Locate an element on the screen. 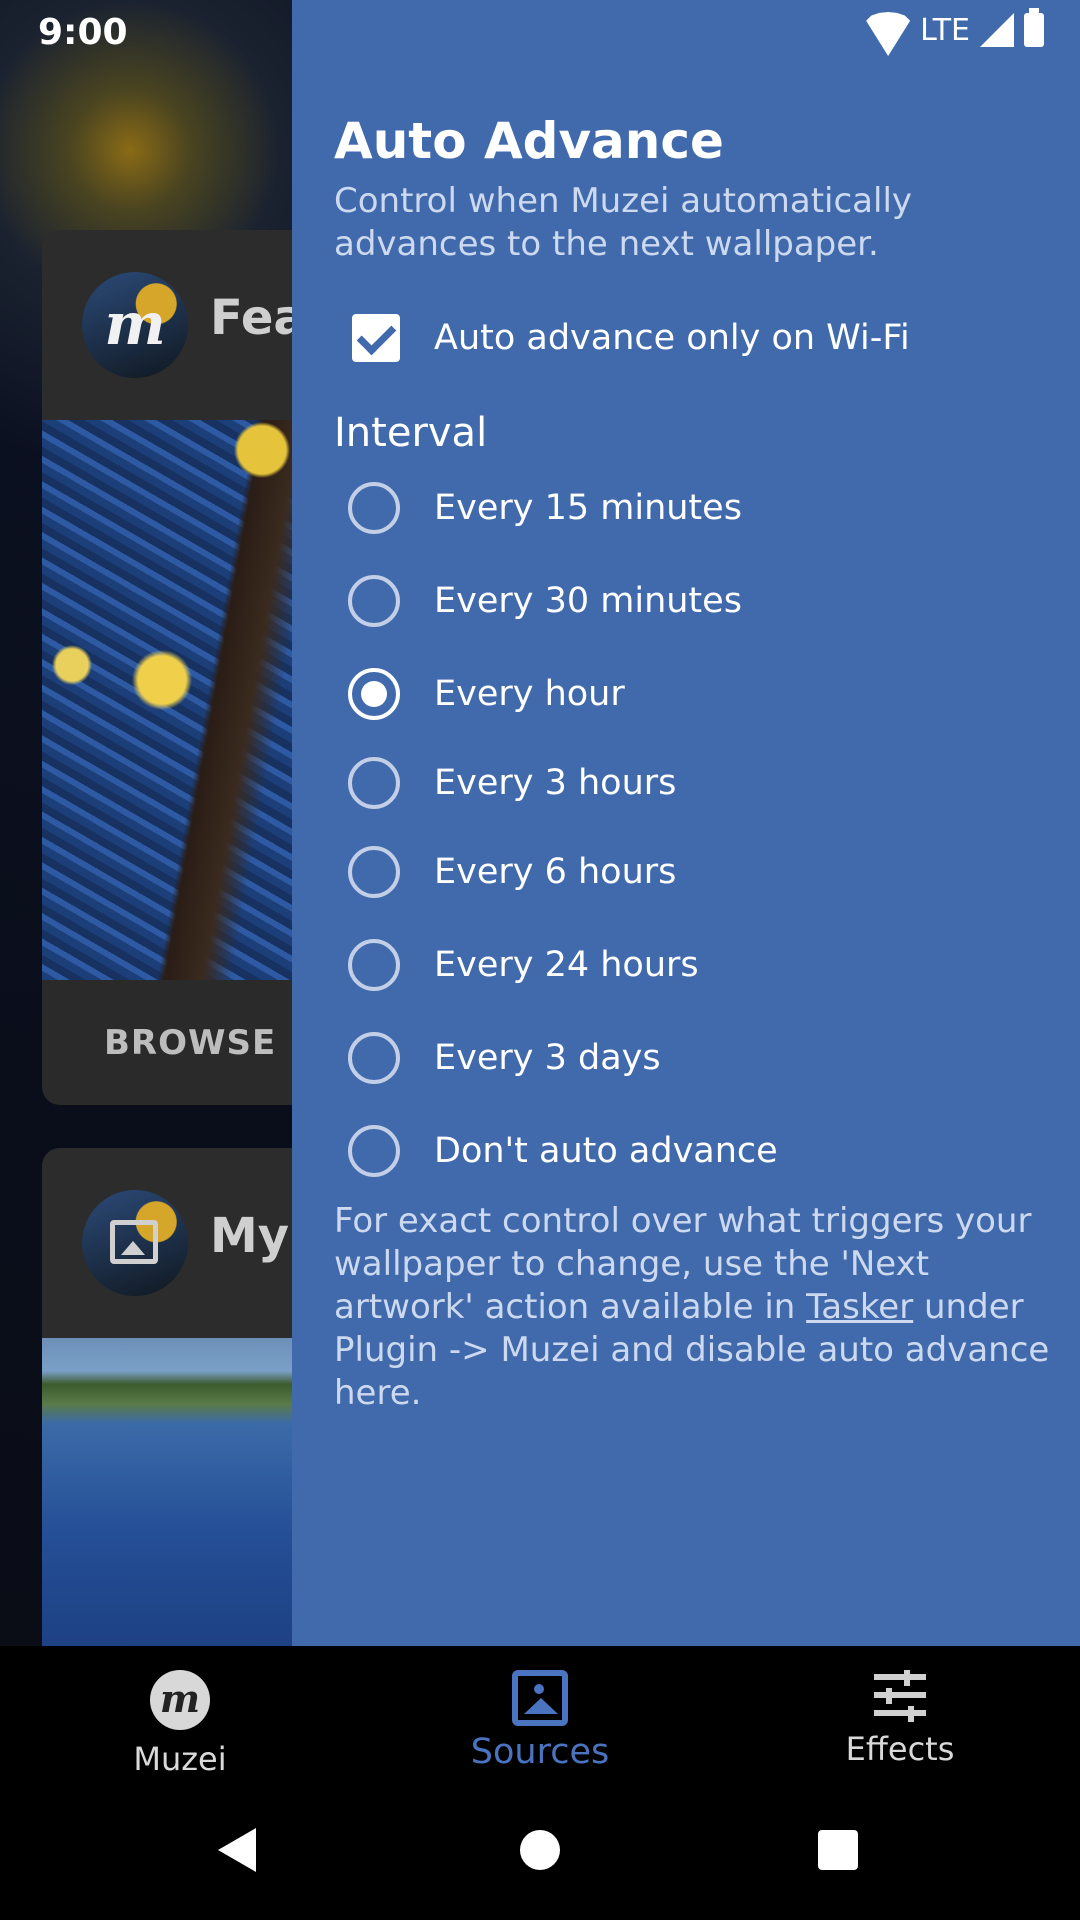  interval-option-30-minutes: Every 30 minutes is located at coordinates (545, 601).